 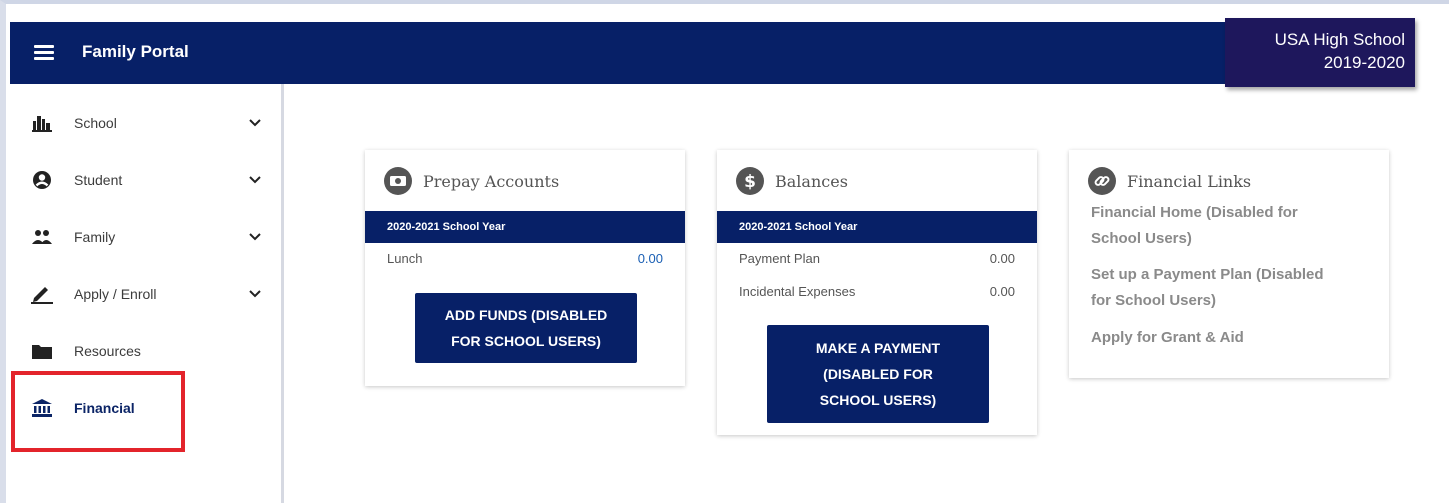 What do you see at coordinates (526, 315) in the screenshot?
I see `button-text: ADD FUNDS (DISABLED` at bounding box center [526, 315].